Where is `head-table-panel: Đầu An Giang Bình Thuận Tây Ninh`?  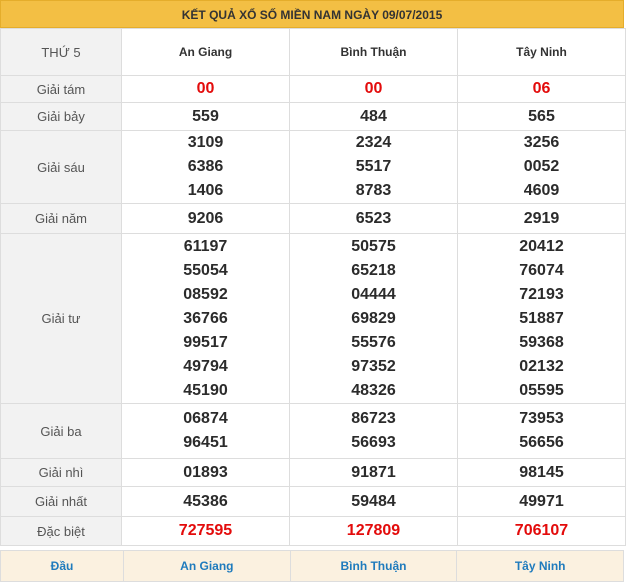 head-table-panel: Đầu An Giang Bình Thuận Tây Ninh is located at coordinates (312, 566).